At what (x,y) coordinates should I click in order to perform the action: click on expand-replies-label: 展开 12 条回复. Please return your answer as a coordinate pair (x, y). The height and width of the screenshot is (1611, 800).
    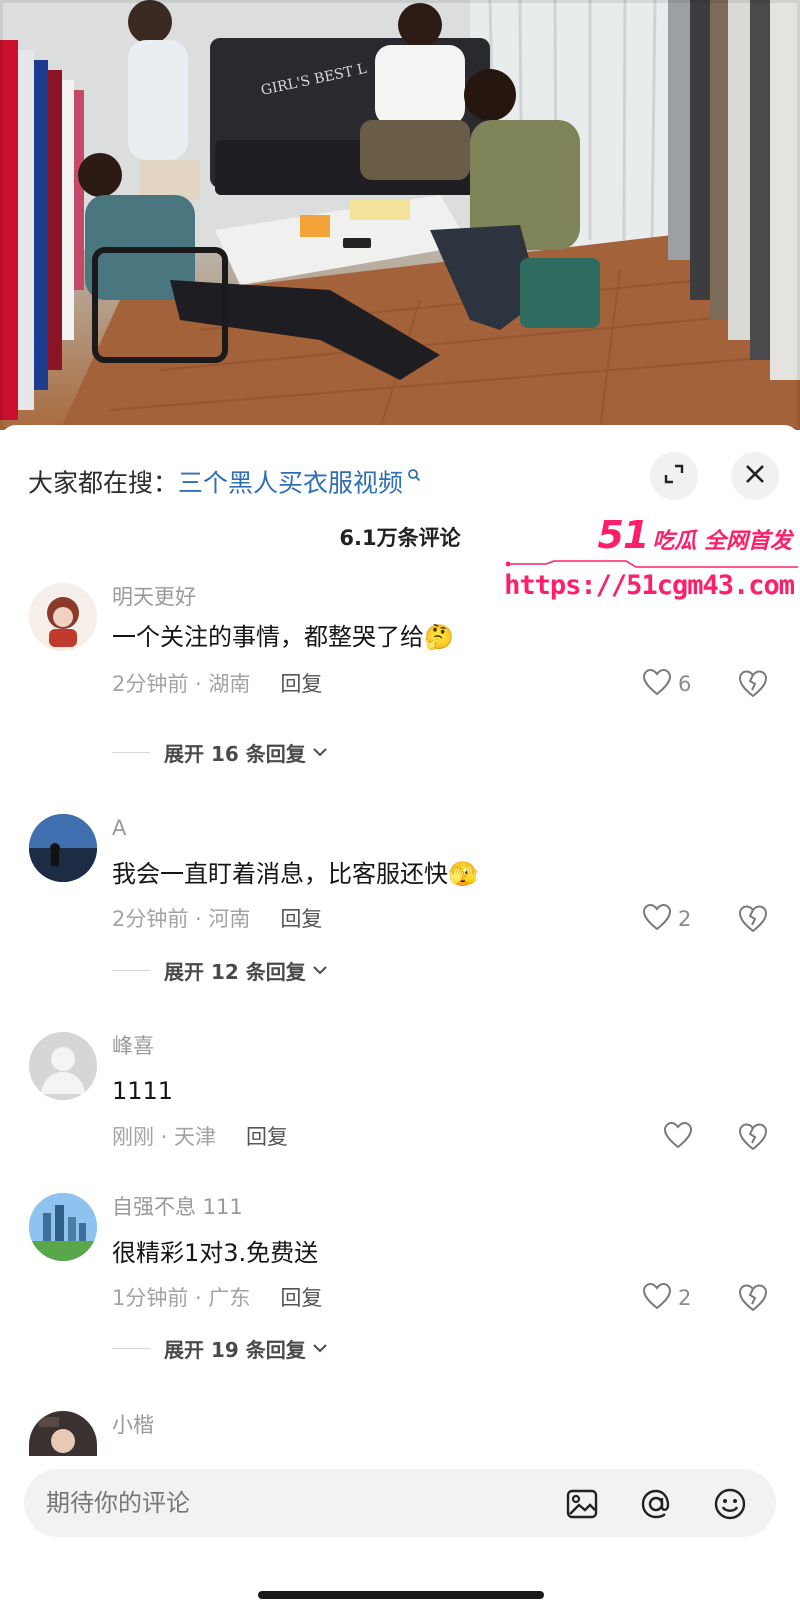
    Looking at the image, I should click on (235, 971).